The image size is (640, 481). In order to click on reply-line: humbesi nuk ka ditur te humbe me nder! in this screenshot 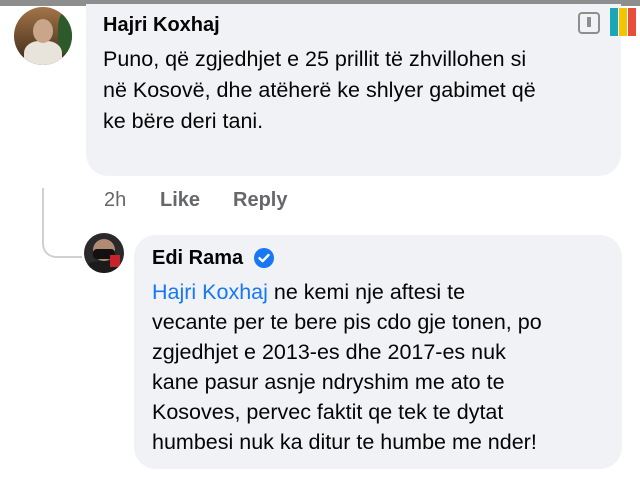, I will do `click(344, 442)`.